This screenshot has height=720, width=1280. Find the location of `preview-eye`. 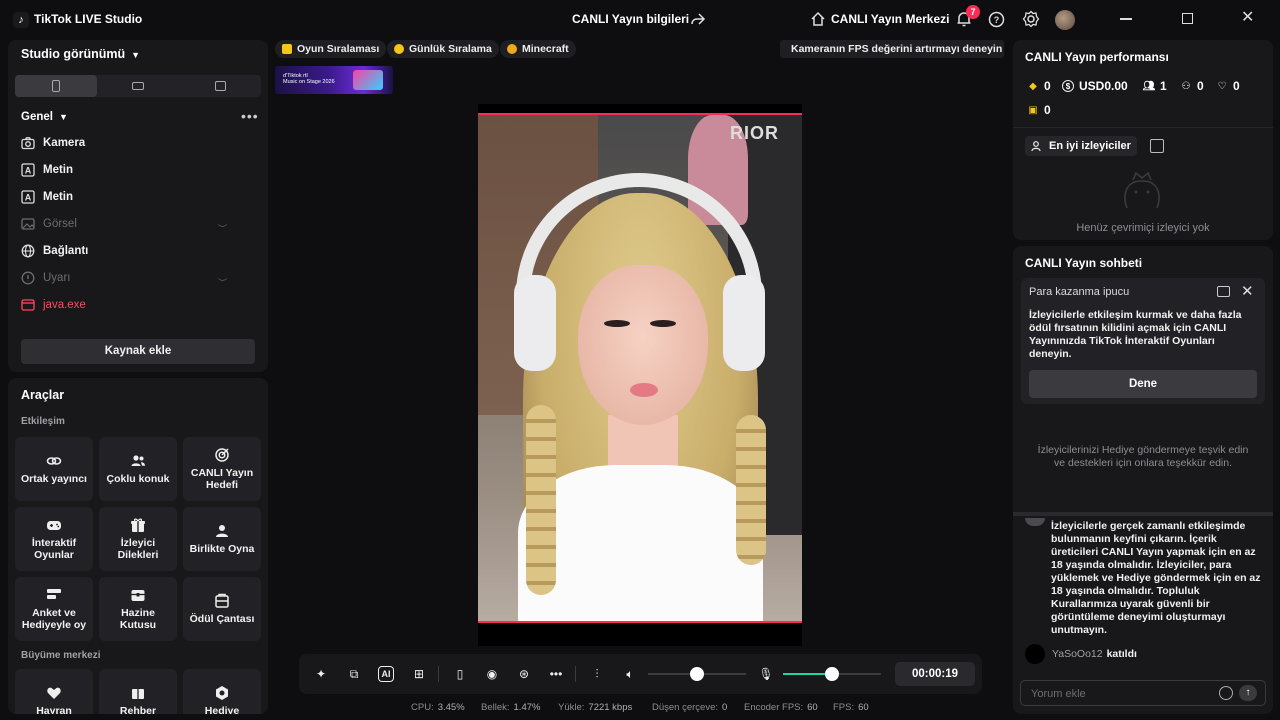

preview-eye is located at coordinates (617, 323).